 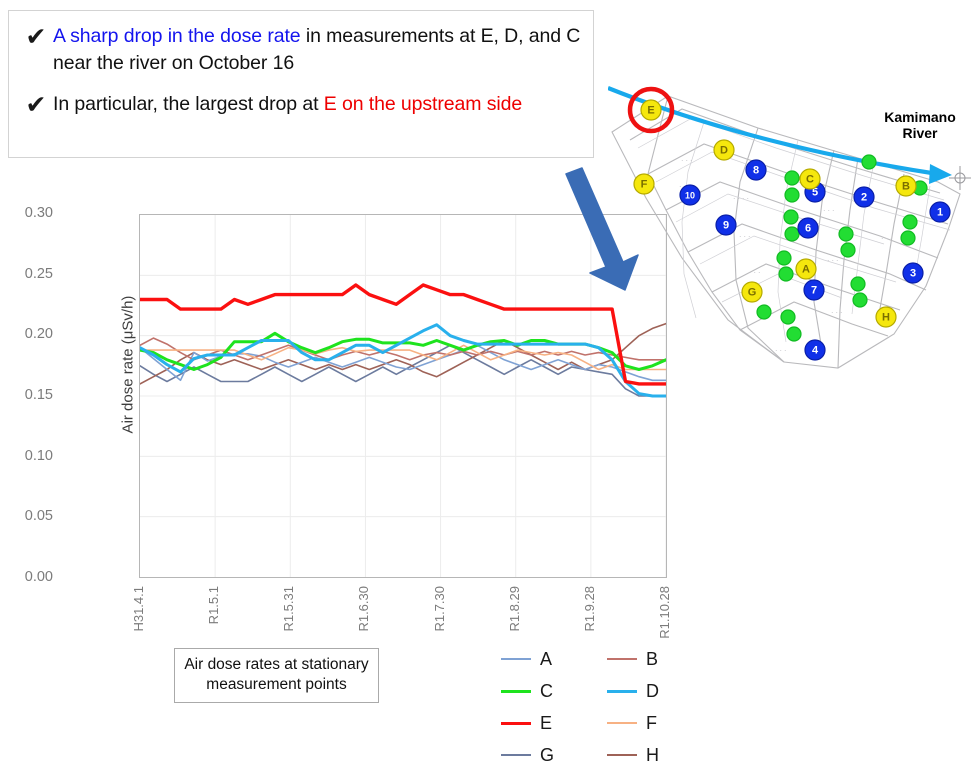 I want to click on blue-marker-9-label: 9, so click(x=726, y=226).